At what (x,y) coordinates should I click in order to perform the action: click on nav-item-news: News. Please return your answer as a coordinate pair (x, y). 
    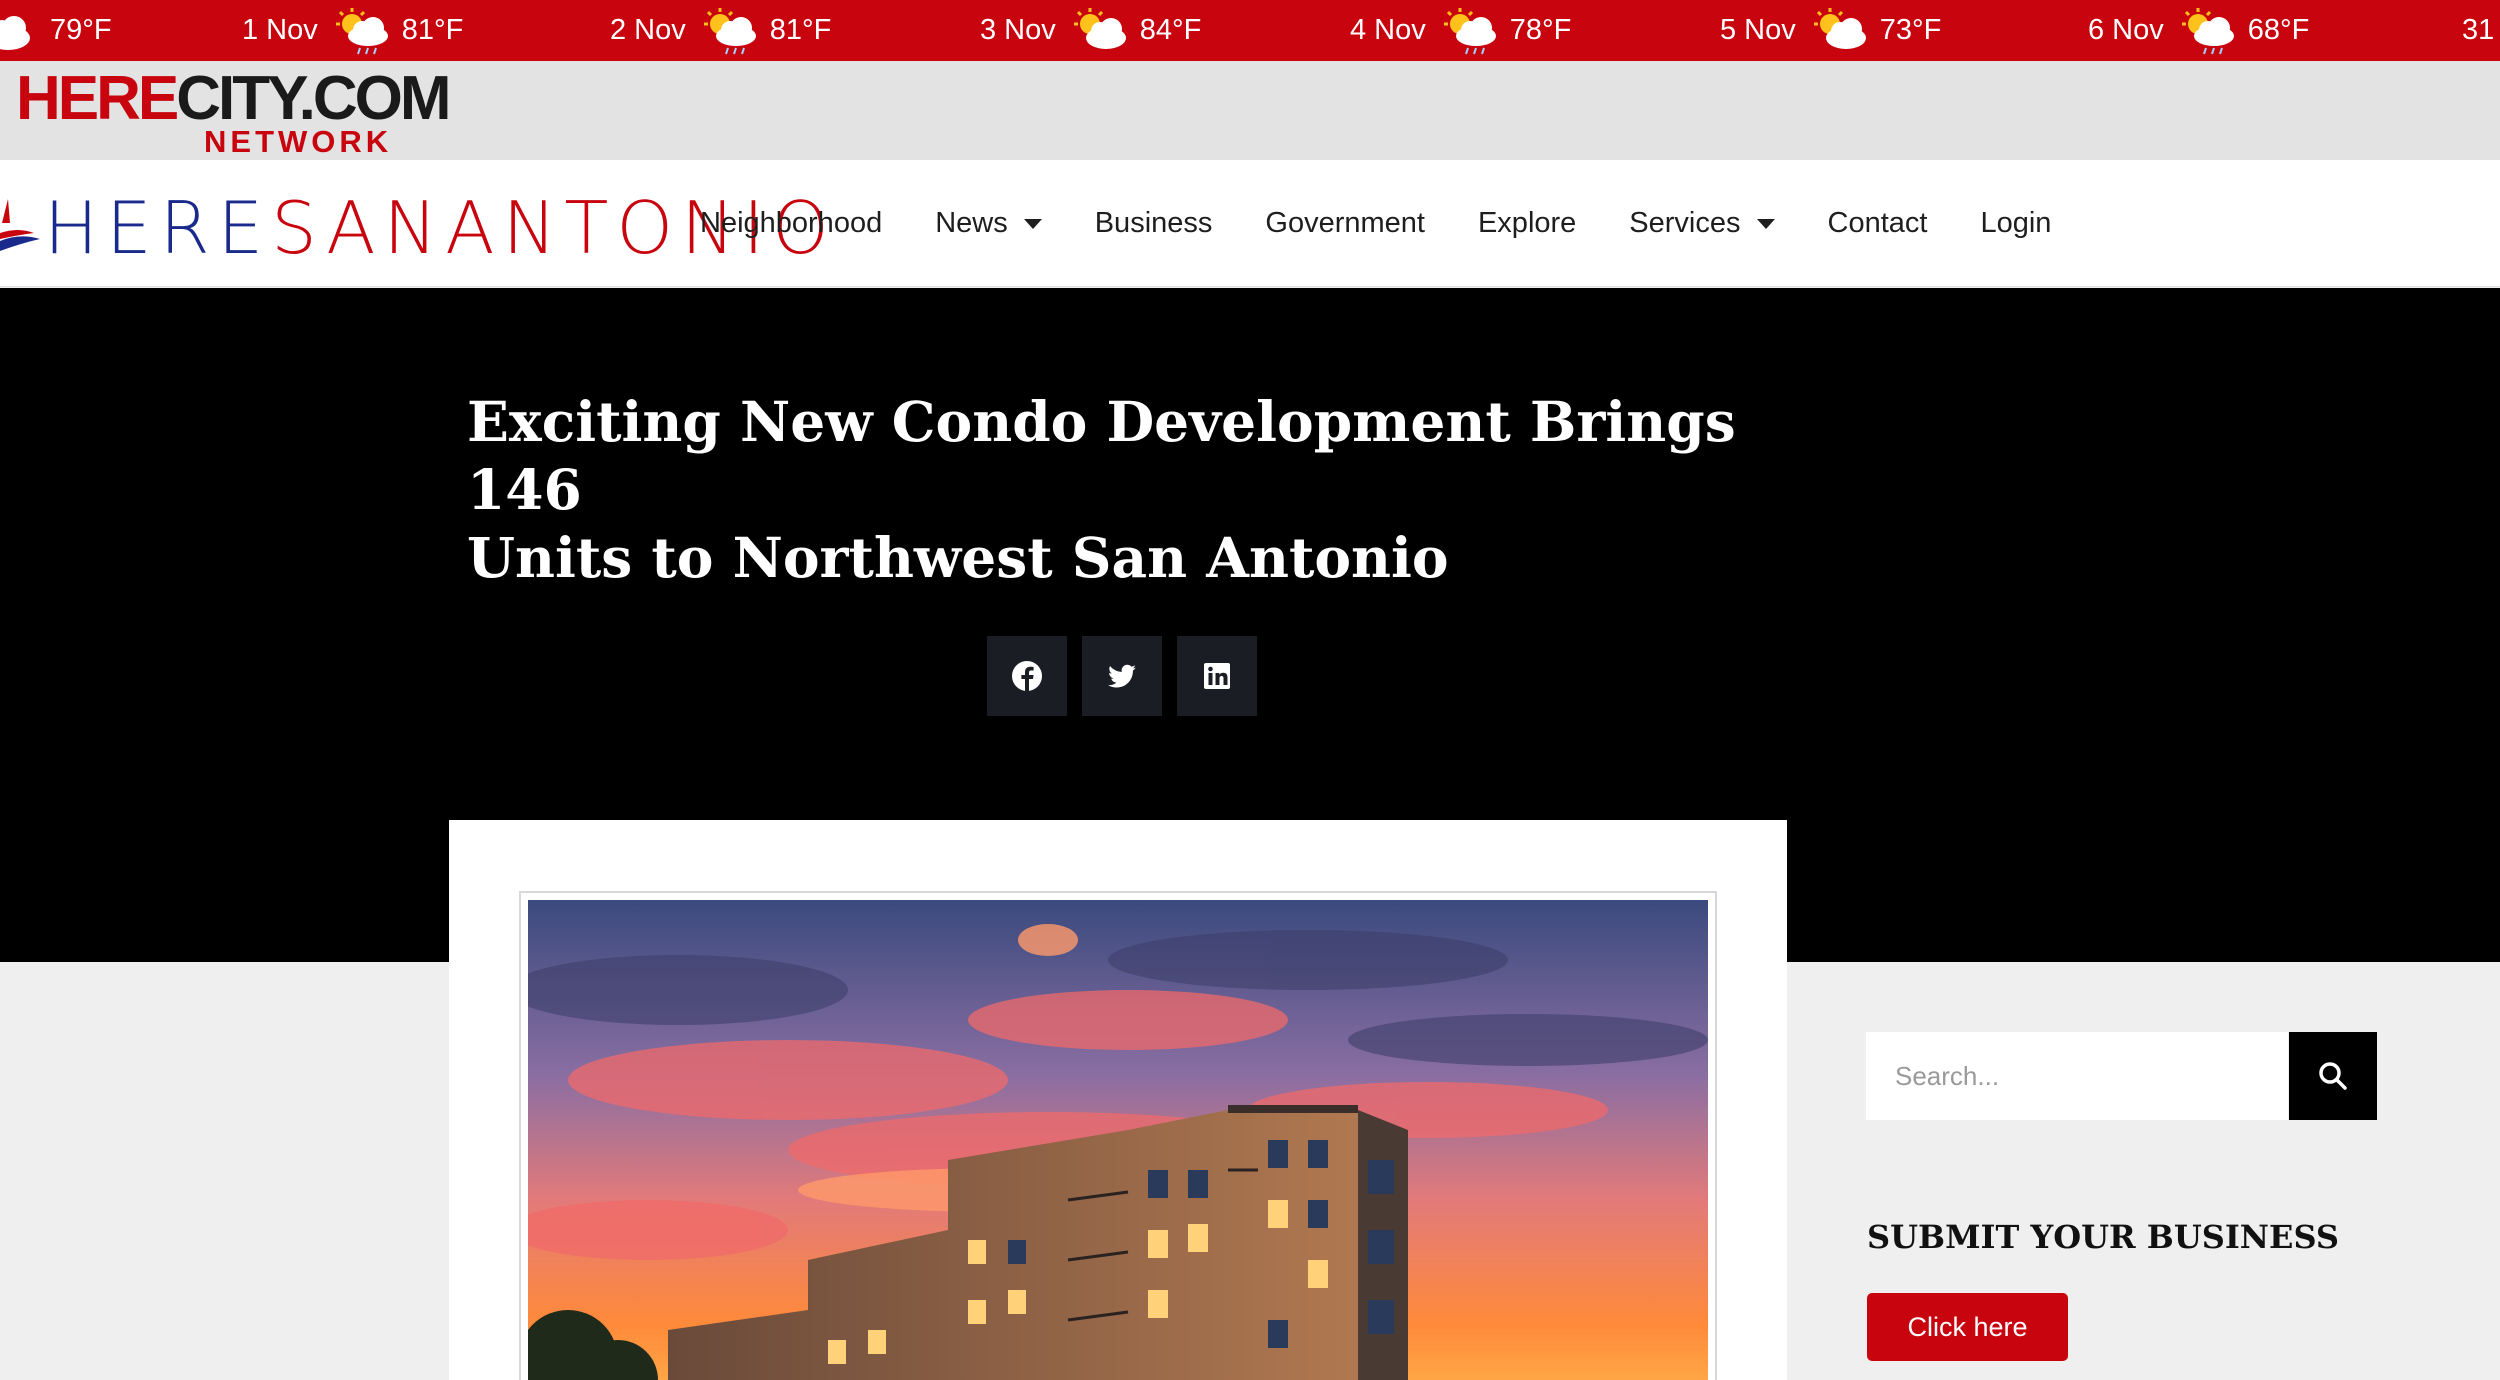
    Looking at the image, I should click on (988, 223).